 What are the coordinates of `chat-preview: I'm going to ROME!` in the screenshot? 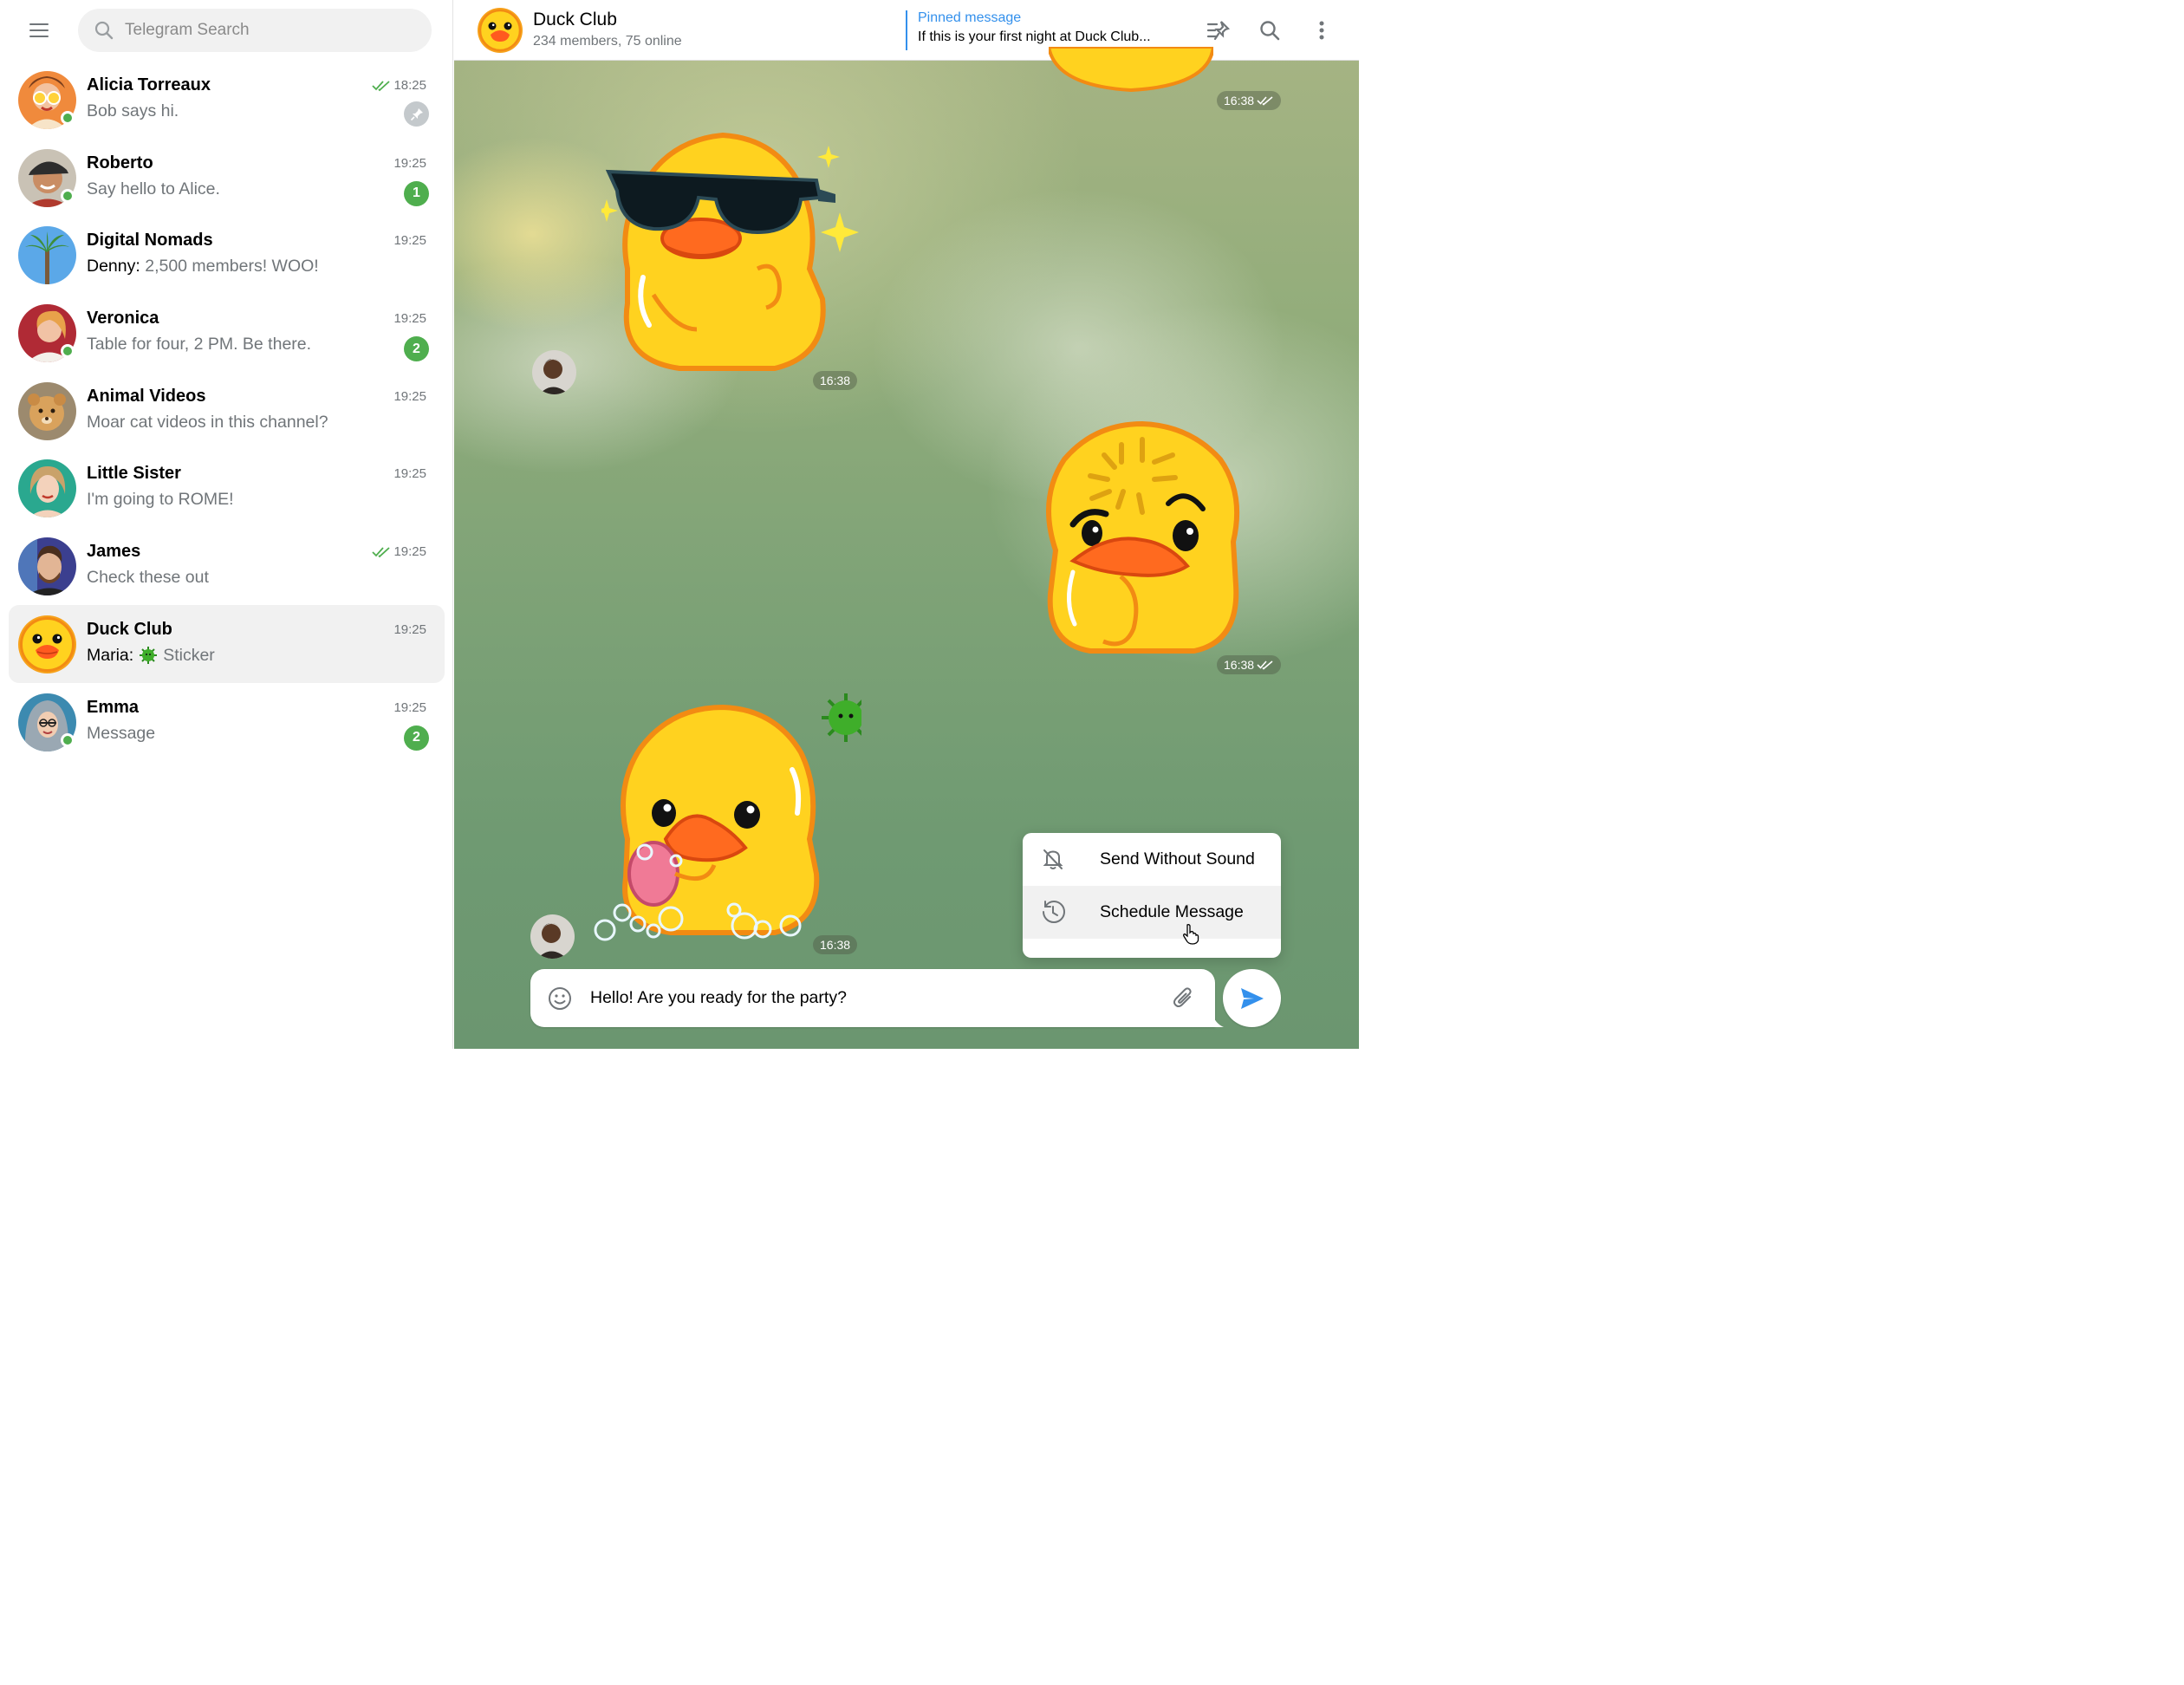 It's located at (160, 500).